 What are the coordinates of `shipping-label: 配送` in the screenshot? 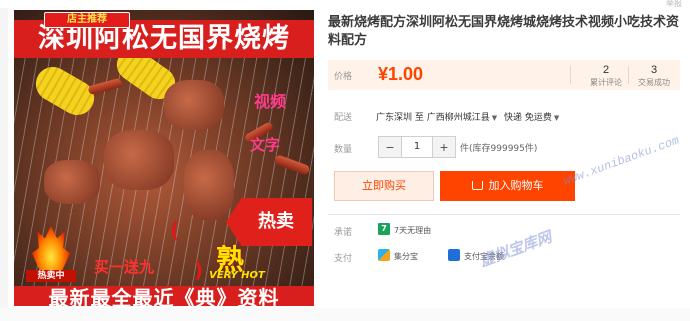 It's located at (343, 118).